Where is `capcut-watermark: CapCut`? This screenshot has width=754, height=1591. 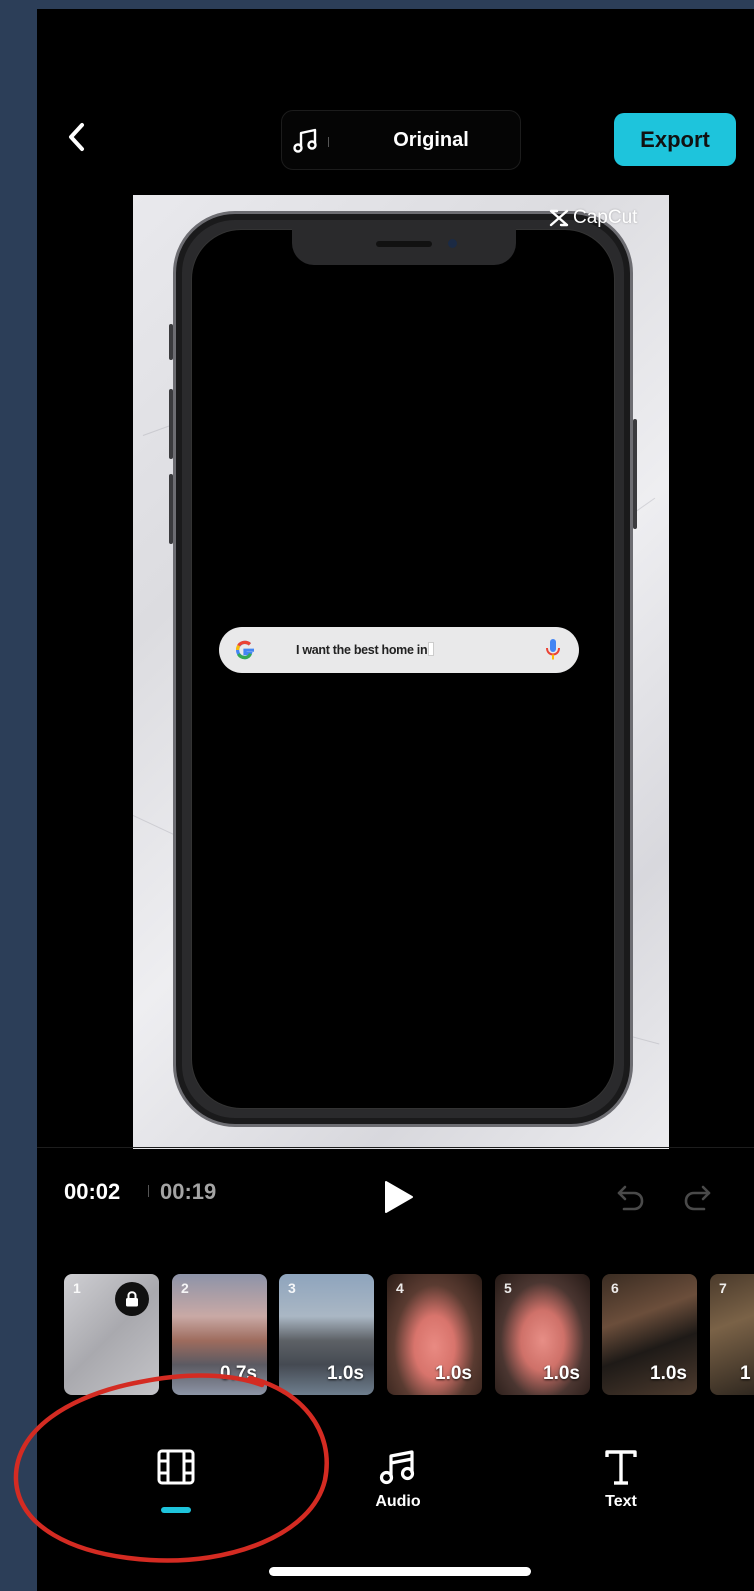
capcut-watermark: CapCut is located at coordinates (593, 218).